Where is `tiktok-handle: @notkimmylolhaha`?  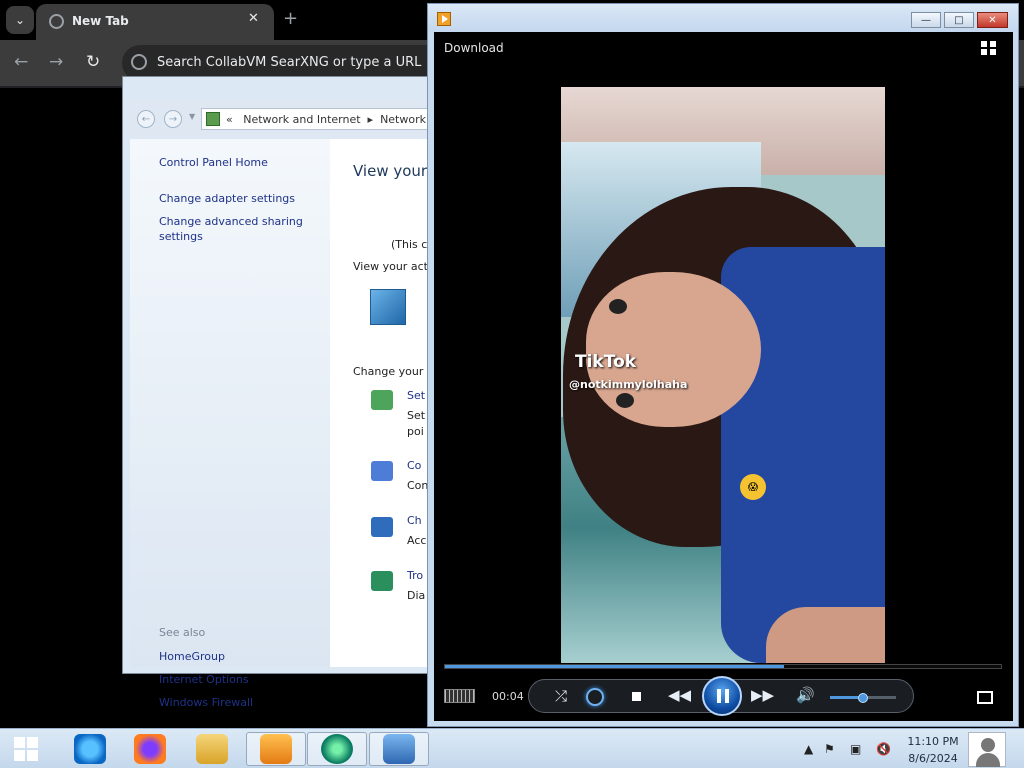 tiktok-handle: @notkimmylolhaha is located at coordinates (628, 384).